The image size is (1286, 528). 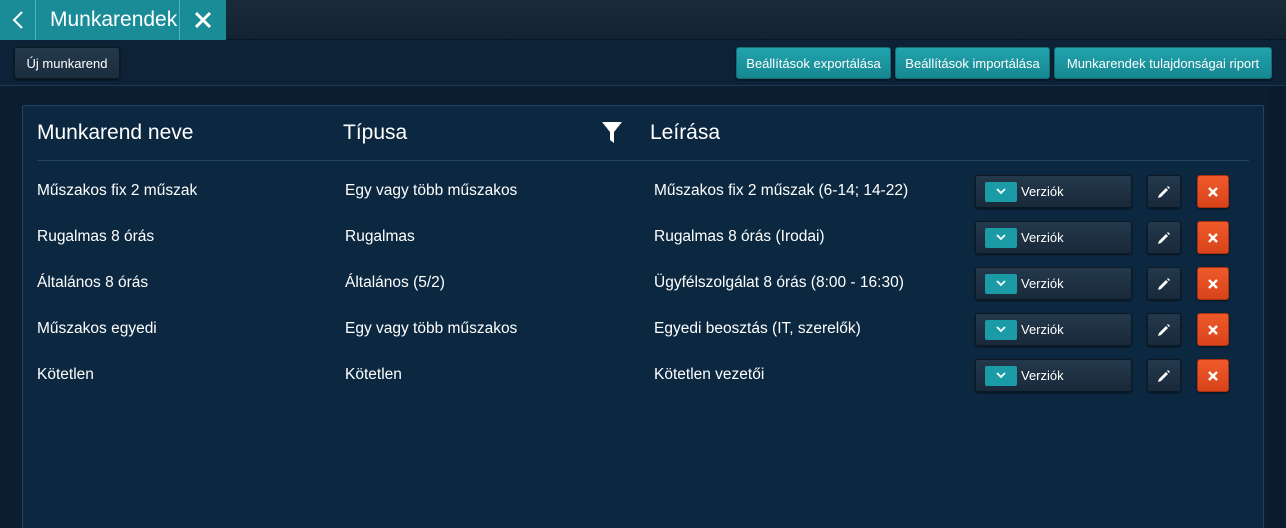 I want to click on import-settings-button: Beállítások importálása, so click(x=972, y=63).